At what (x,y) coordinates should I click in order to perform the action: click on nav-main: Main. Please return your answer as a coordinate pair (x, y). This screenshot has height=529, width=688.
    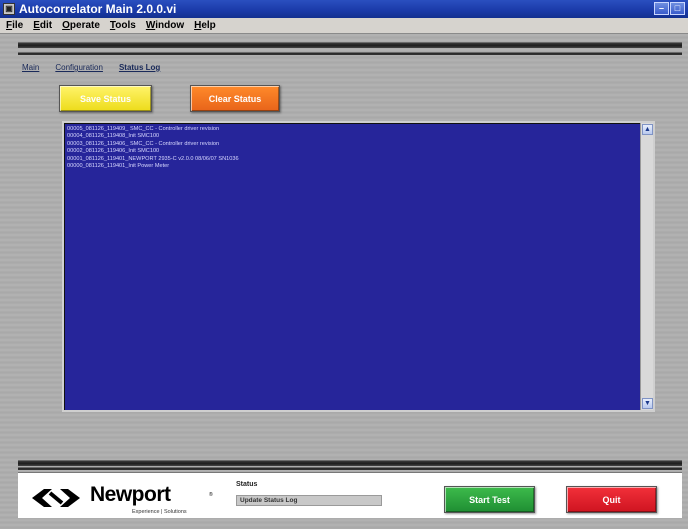
    Looking at the image, I should click on (30, 67).